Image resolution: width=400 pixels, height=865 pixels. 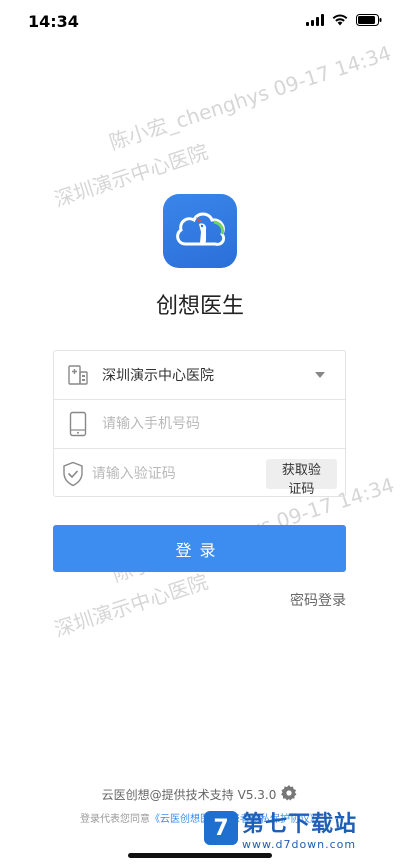 I want to click on app-name: 创想医生, so click(x=199, y=306).